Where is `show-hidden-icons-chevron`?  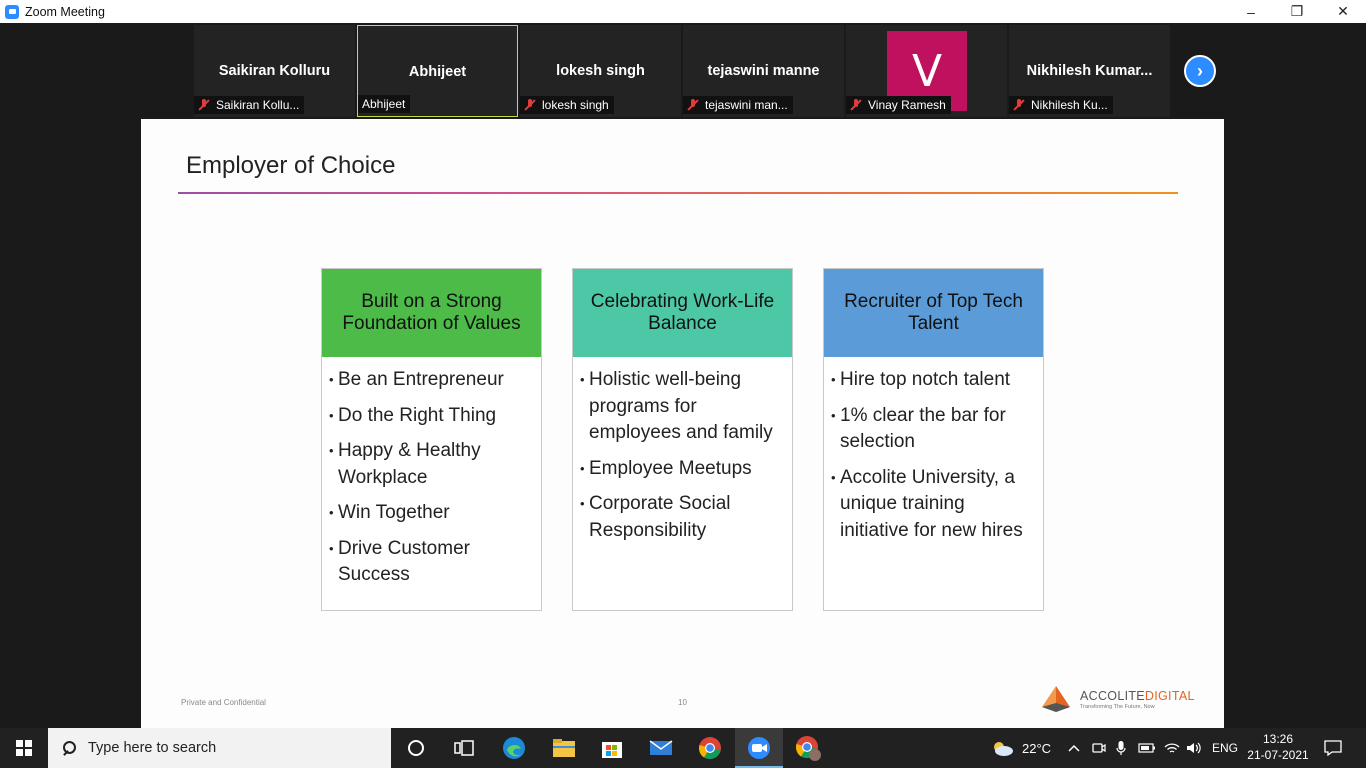 show-hidden-icons-chevron is located at coordinates (1074, 748).